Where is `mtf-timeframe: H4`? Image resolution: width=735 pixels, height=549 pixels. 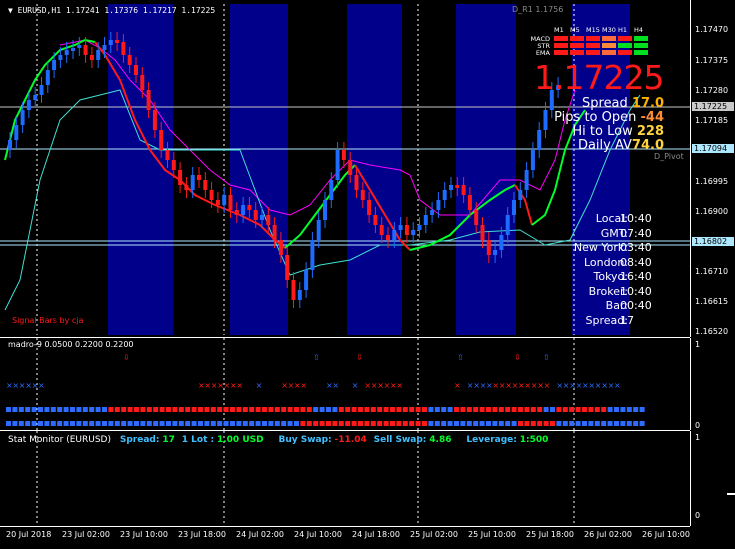
mtf-timeframe: H4 is located at coordinates (639, 30).